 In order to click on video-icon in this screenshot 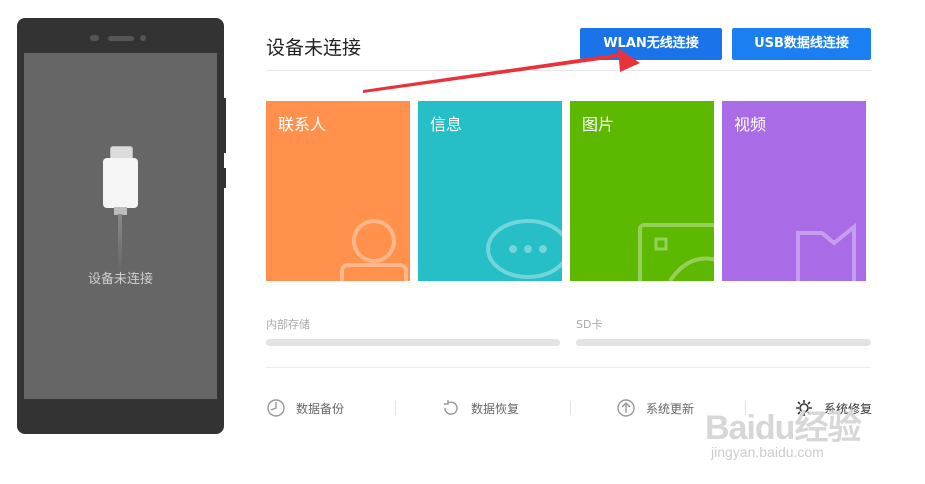, I will do `click(826, 251)`.